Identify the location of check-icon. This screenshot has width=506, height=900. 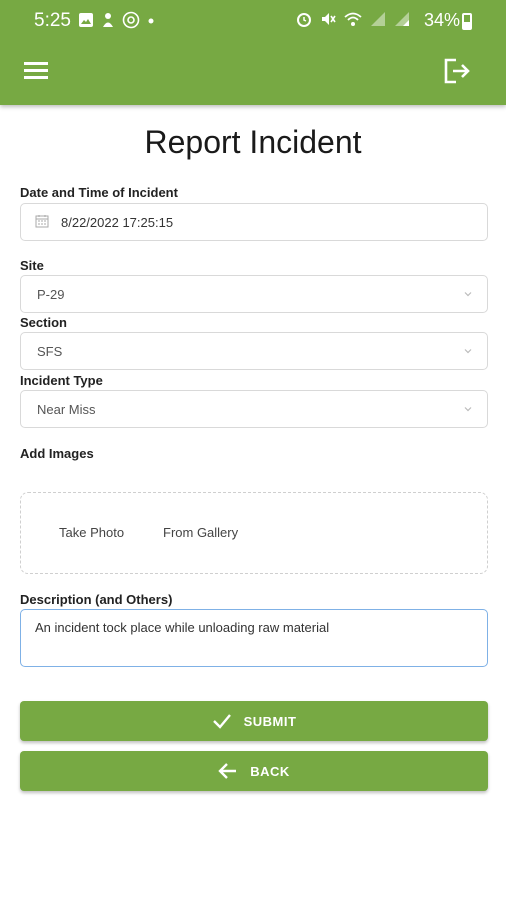
(221, 721).